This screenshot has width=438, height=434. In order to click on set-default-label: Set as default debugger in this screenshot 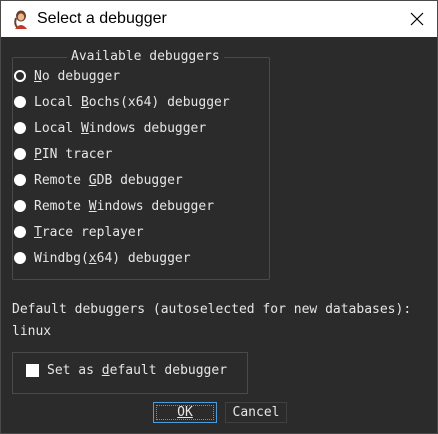, I will do `click(137, 370)`.